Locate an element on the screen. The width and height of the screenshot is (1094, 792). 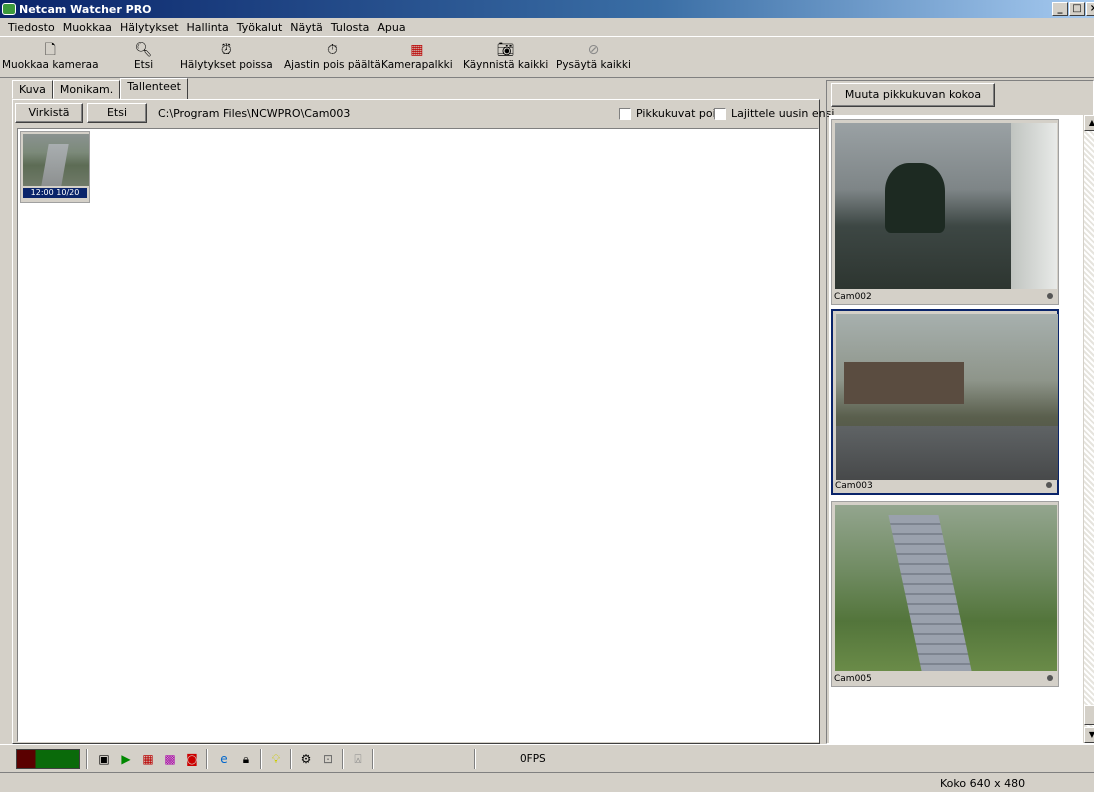
camera-tile-cam003: Cam003 is located at coordinates (945, 402).